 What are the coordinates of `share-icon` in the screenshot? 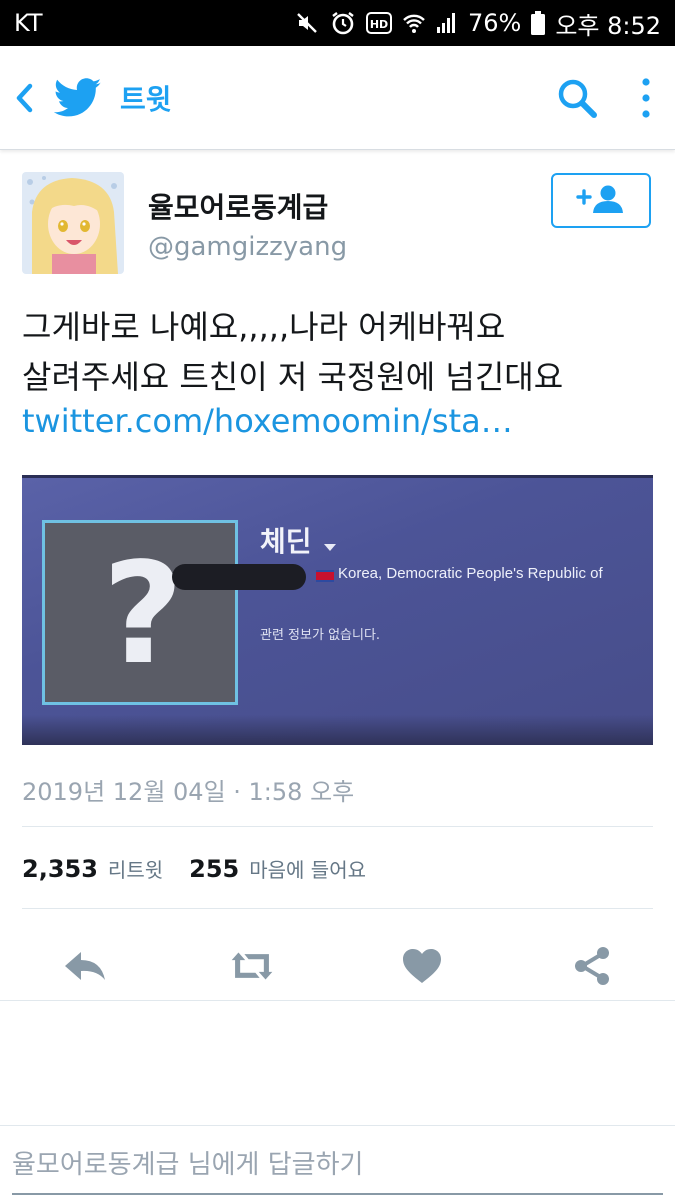 It's located at (592, 966).